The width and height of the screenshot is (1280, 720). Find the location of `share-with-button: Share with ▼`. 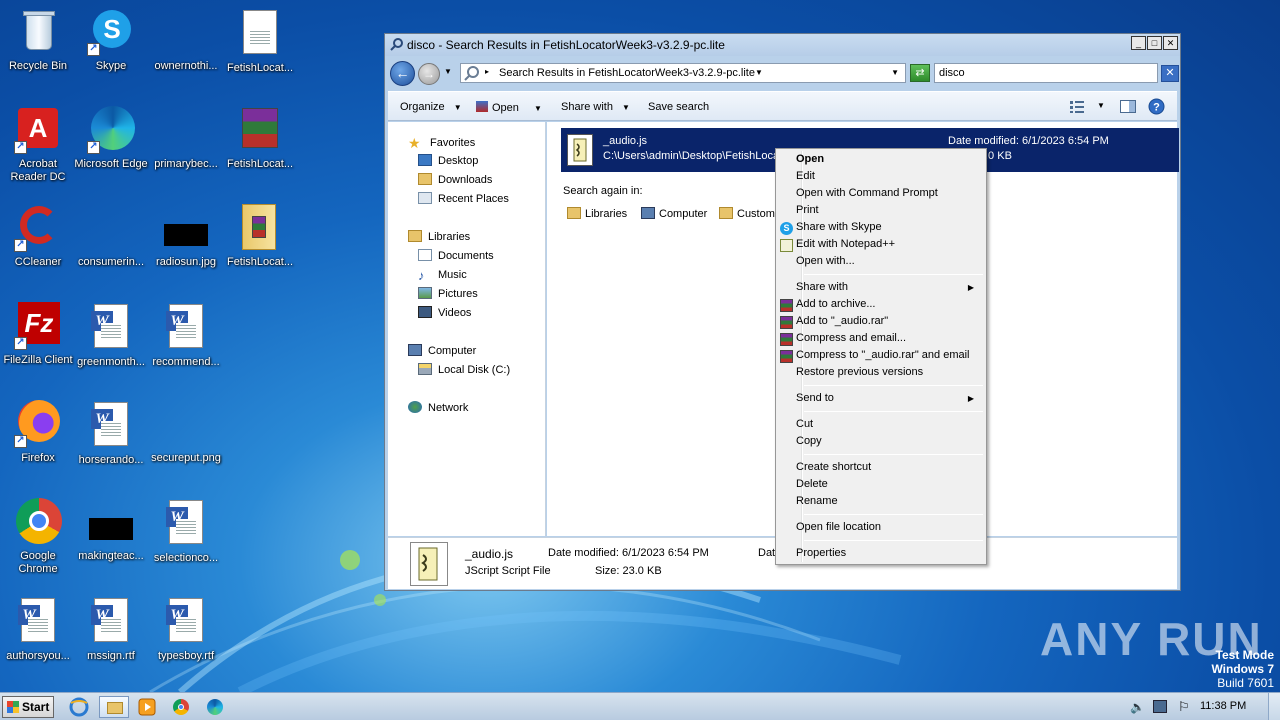

share-with-button: Share with ▼ is located at coordinates (595, 107).